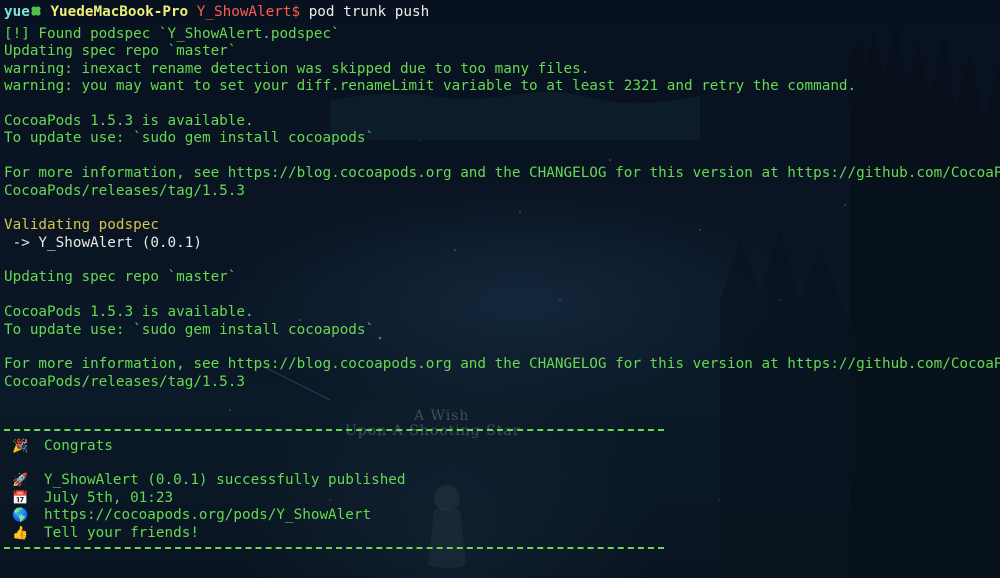 This screenshot has height=578, width=1000. I want to click on congrats-title: Congrats, so click(78, 445).